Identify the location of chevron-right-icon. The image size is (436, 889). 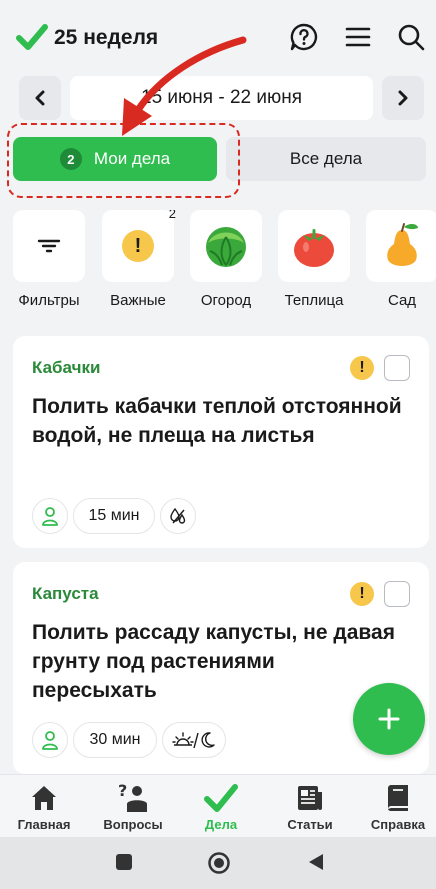
(403, 98).